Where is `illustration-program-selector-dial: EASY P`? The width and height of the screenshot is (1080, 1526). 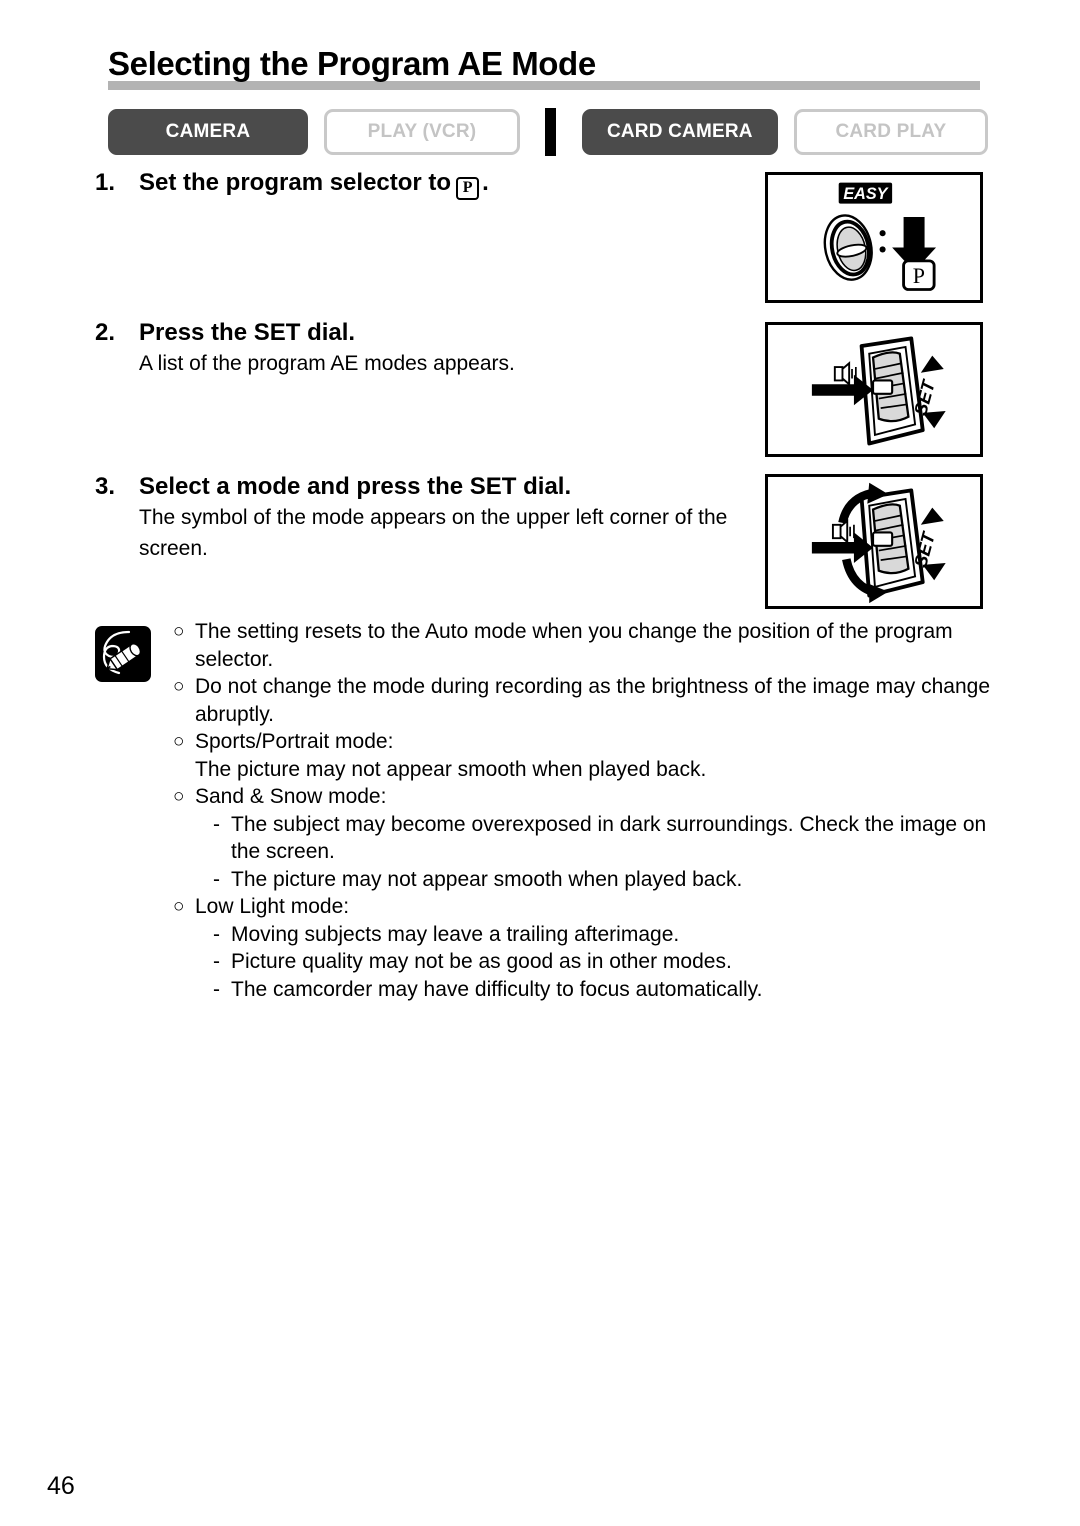 illustration-program-selector-dial: EASY P is located at coordinates (874, 237).